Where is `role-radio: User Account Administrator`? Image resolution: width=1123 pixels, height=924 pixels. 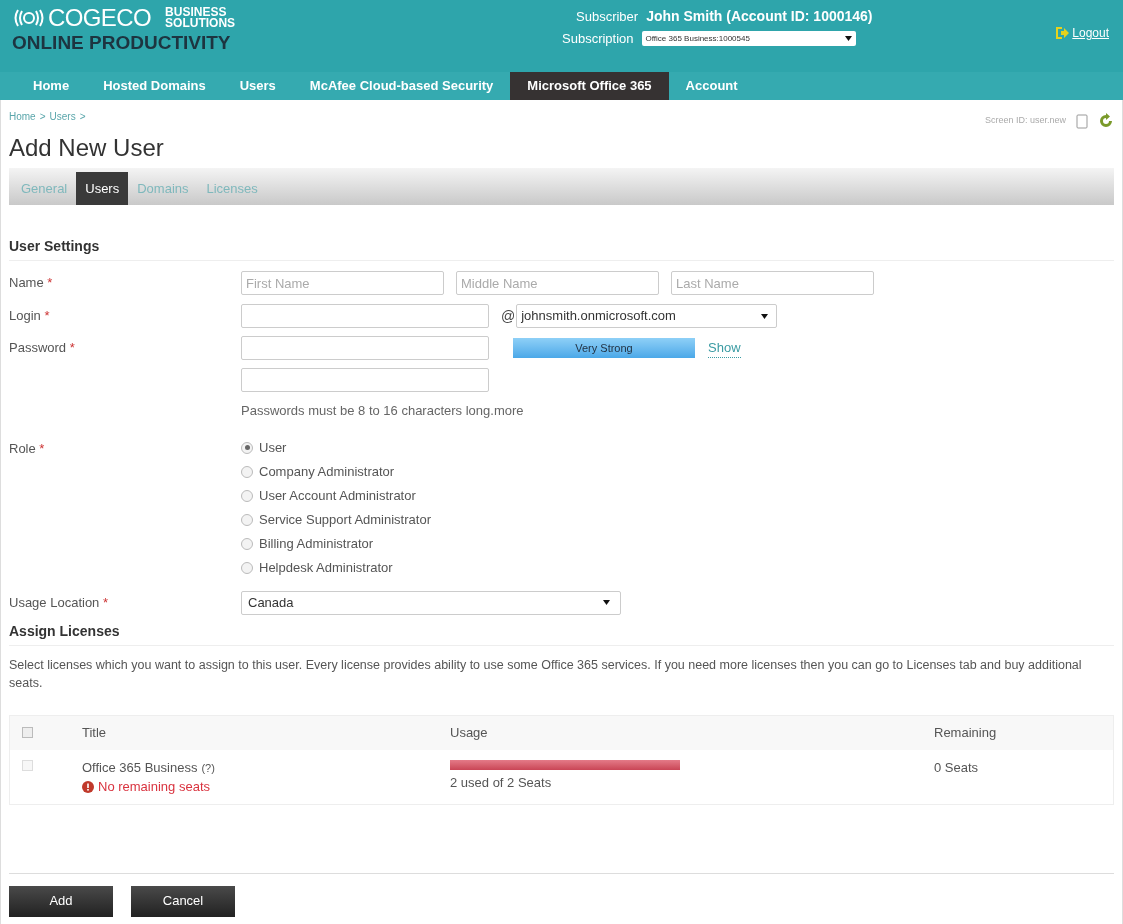
role-radio: User Account Administrator is located at coordinates (336, 495).